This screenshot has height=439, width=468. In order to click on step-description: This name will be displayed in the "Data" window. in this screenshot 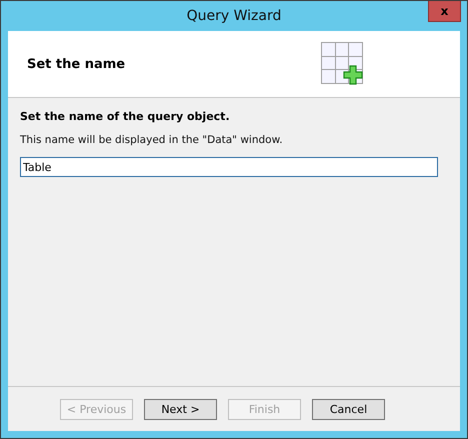, I will do `click(151, 140)`.